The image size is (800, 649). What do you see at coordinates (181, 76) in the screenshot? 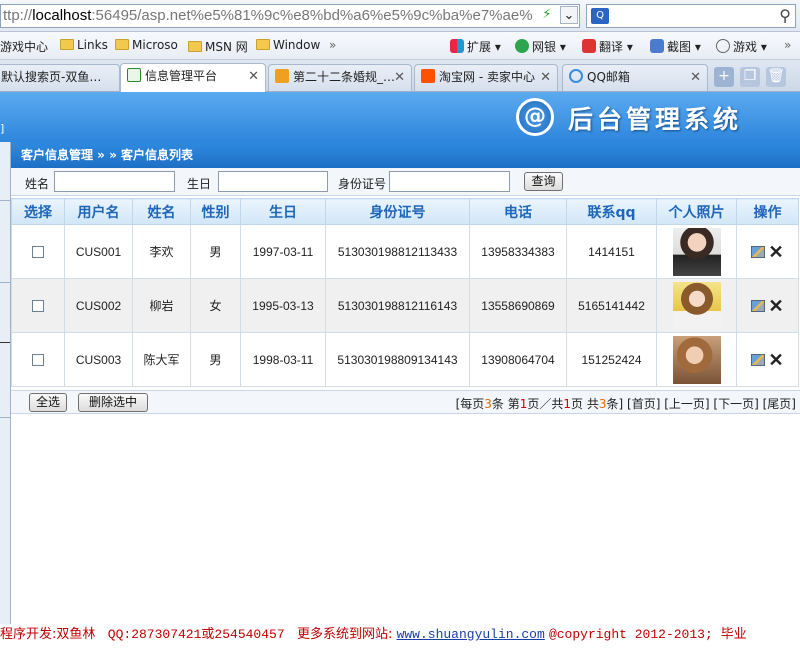
I see `tab-label: 信息管理平台` at bounding box center [181, 76].